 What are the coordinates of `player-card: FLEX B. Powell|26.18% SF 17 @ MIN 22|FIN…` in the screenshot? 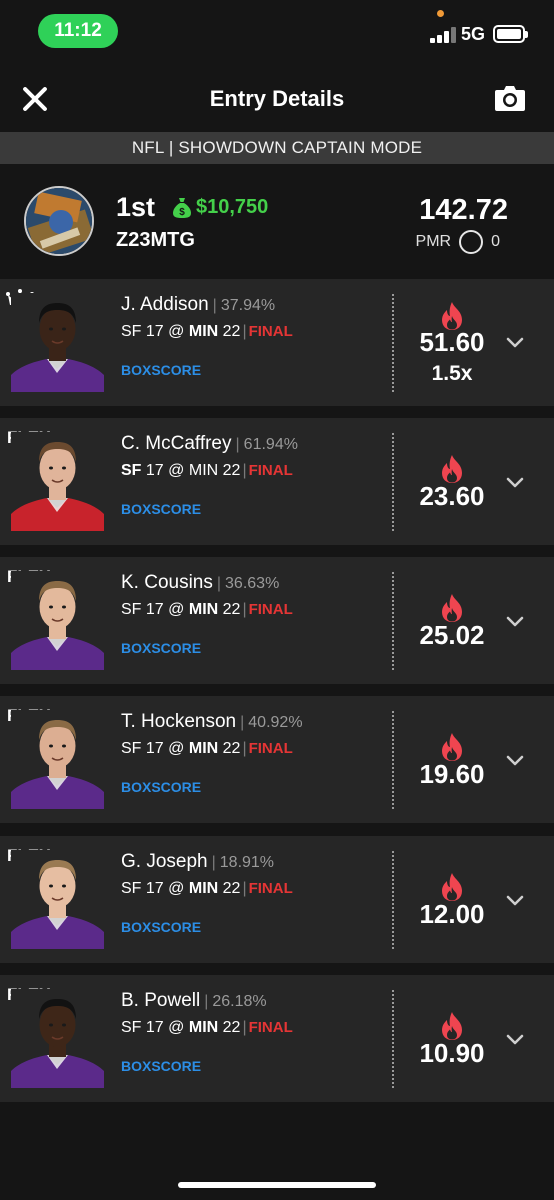 It's located at (277, 1038).